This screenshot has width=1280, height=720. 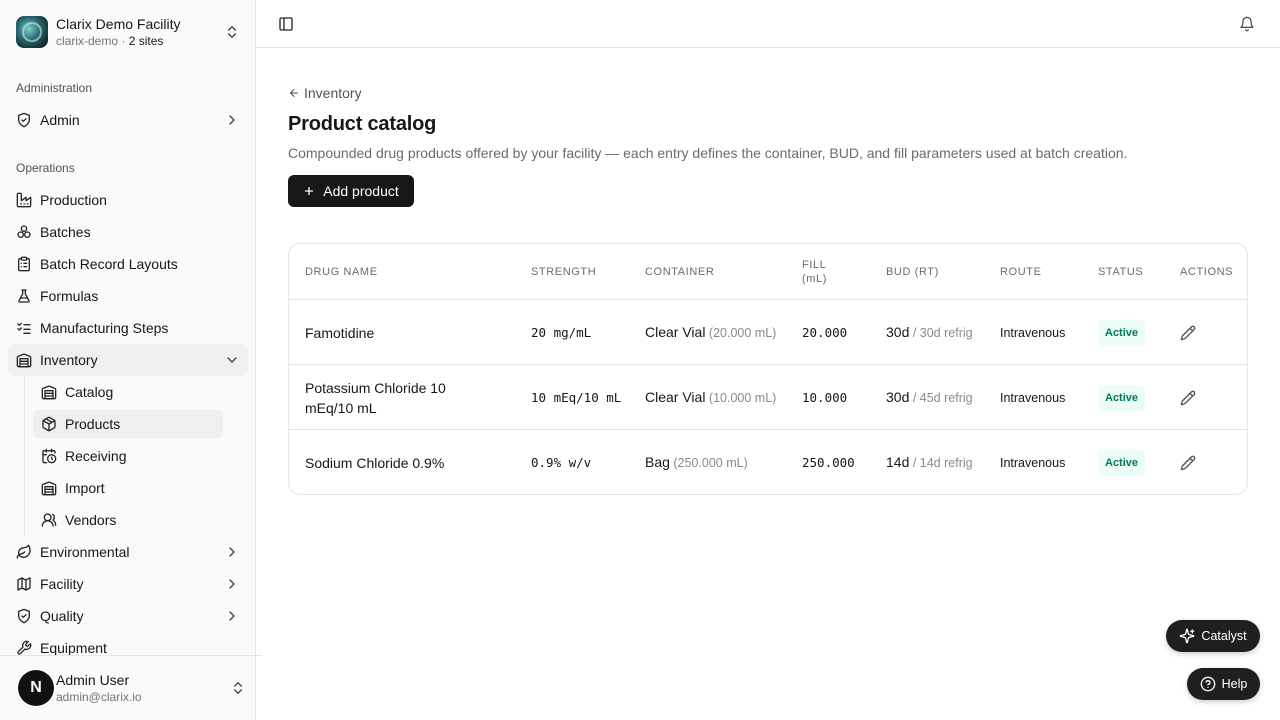 I want to click on page-title: Product catalog, so click(x=362, y=124).